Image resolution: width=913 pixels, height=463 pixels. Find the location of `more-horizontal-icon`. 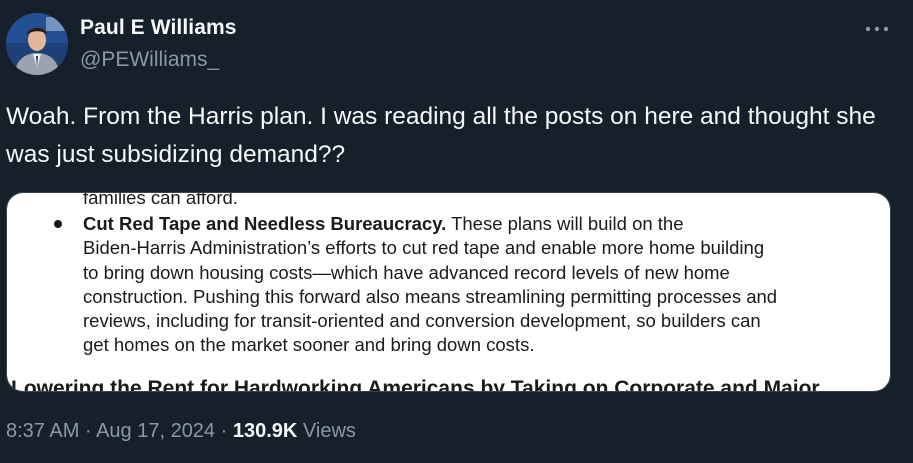

more-horizontal-icon is located at coordinates (877, 29).